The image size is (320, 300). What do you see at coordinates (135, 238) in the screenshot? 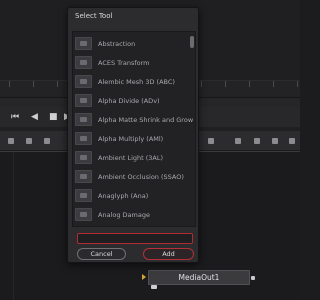
I see `tool-search-input` at bounding box center [135, 238].